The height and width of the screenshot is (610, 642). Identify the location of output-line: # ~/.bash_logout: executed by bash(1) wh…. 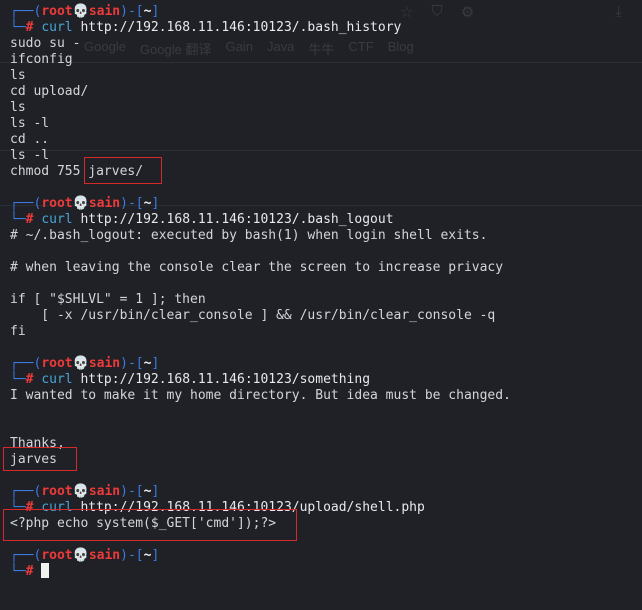
(248, 236).